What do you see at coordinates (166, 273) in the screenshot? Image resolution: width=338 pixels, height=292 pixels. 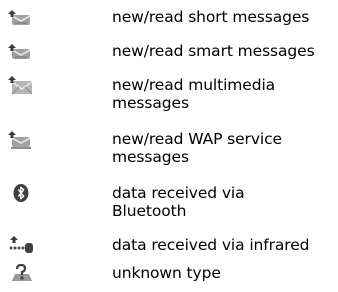 I see `legend-item-label: unknown type` at bounding box center [166, 273].